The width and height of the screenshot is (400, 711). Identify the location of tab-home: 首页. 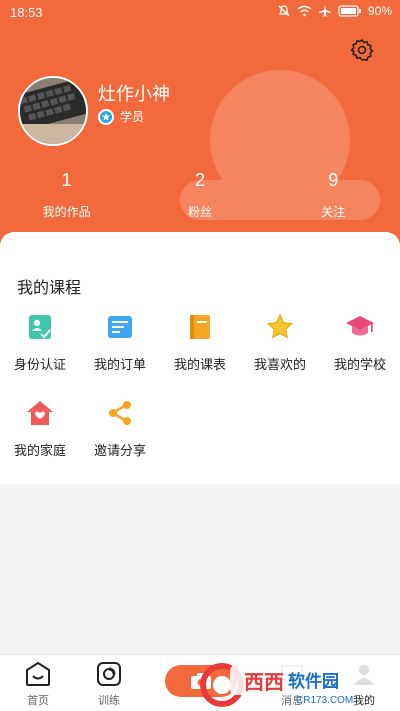
(38, 684).